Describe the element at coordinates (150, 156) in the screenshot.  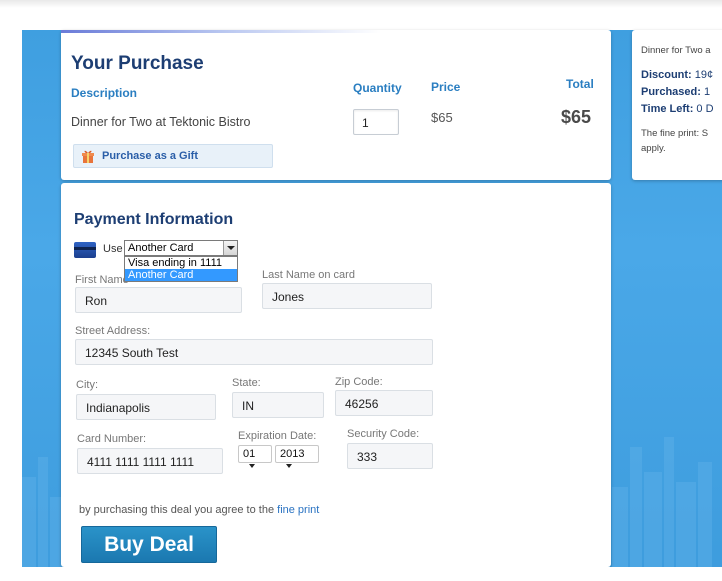
I see `gift-label: Purchase as a Gift` at that location.